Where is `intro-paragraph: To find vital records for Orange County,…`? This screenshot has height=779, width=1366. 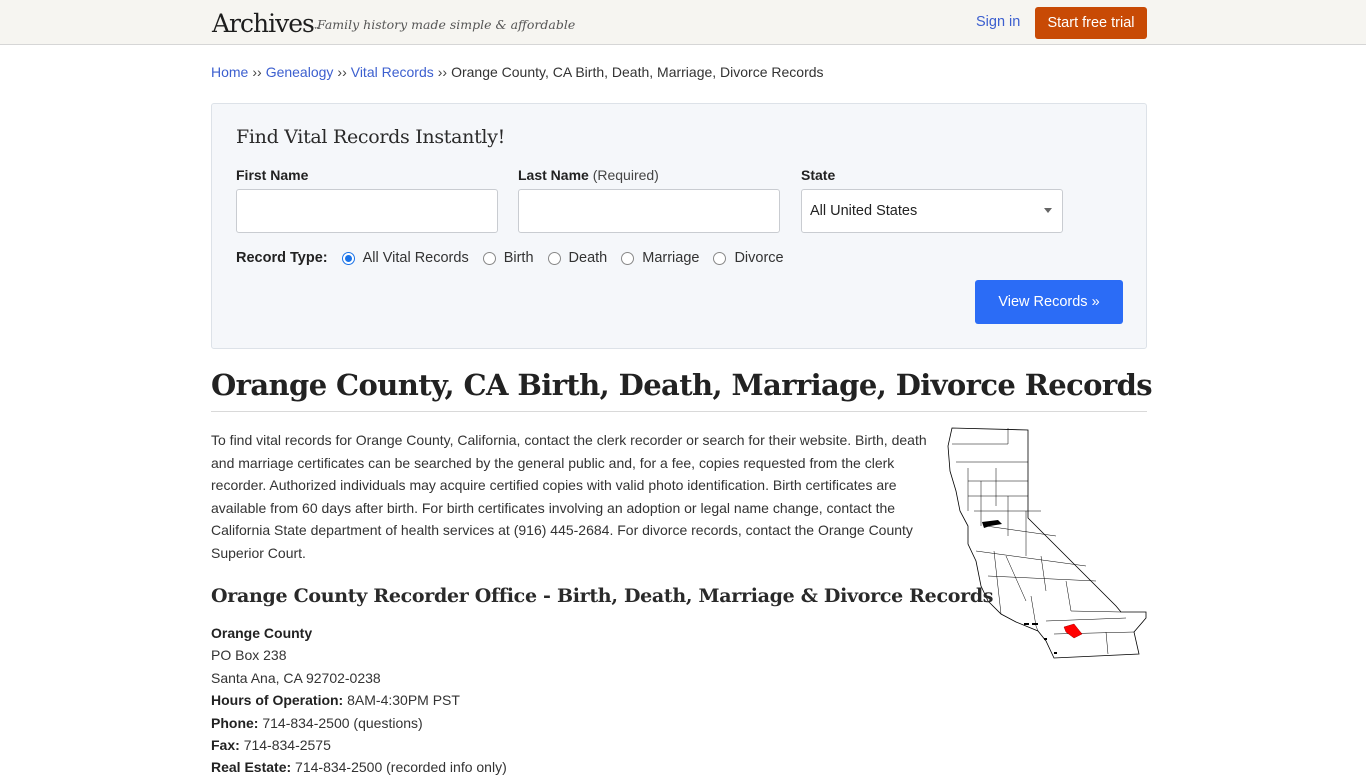 intro-paragraph: To find vital records for Orange County,… is located at coordinates (569, 496).